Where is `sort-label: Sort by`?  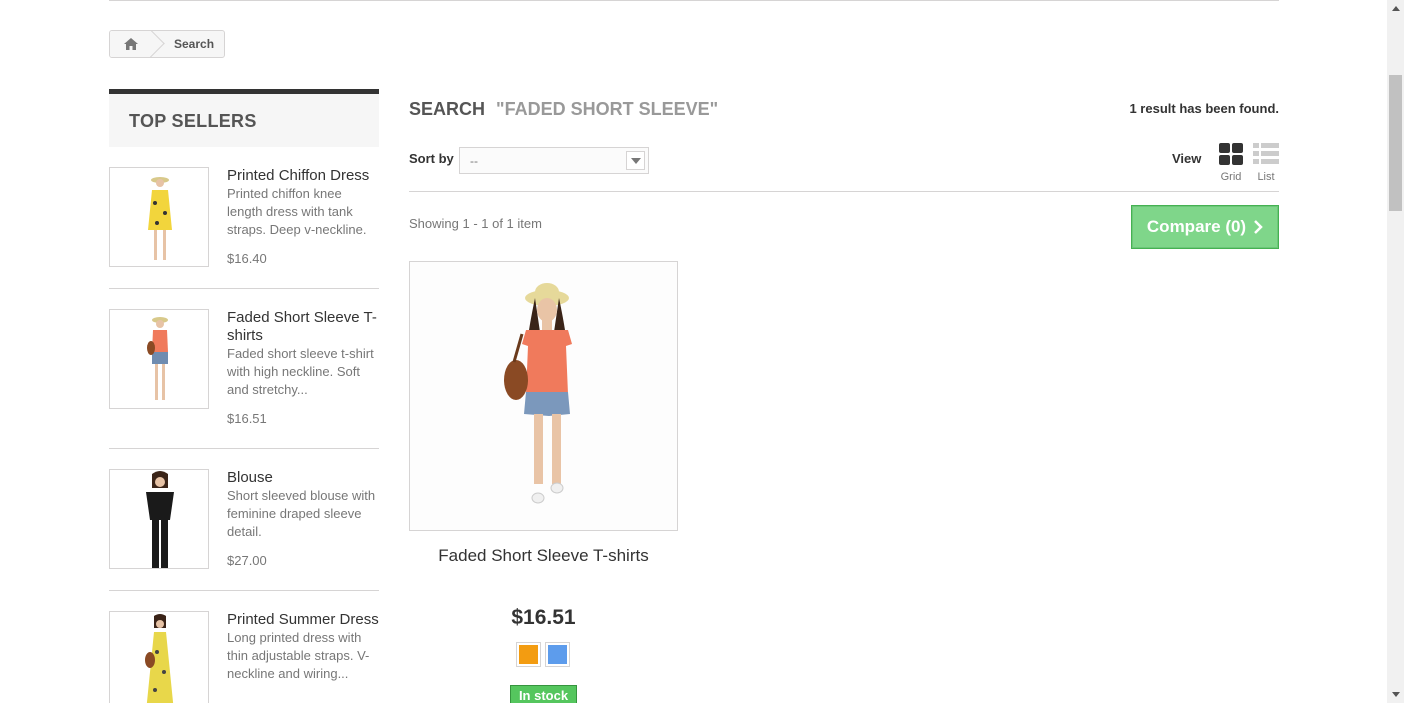
sort-label: Sort by is located at coordinates (431, 158).